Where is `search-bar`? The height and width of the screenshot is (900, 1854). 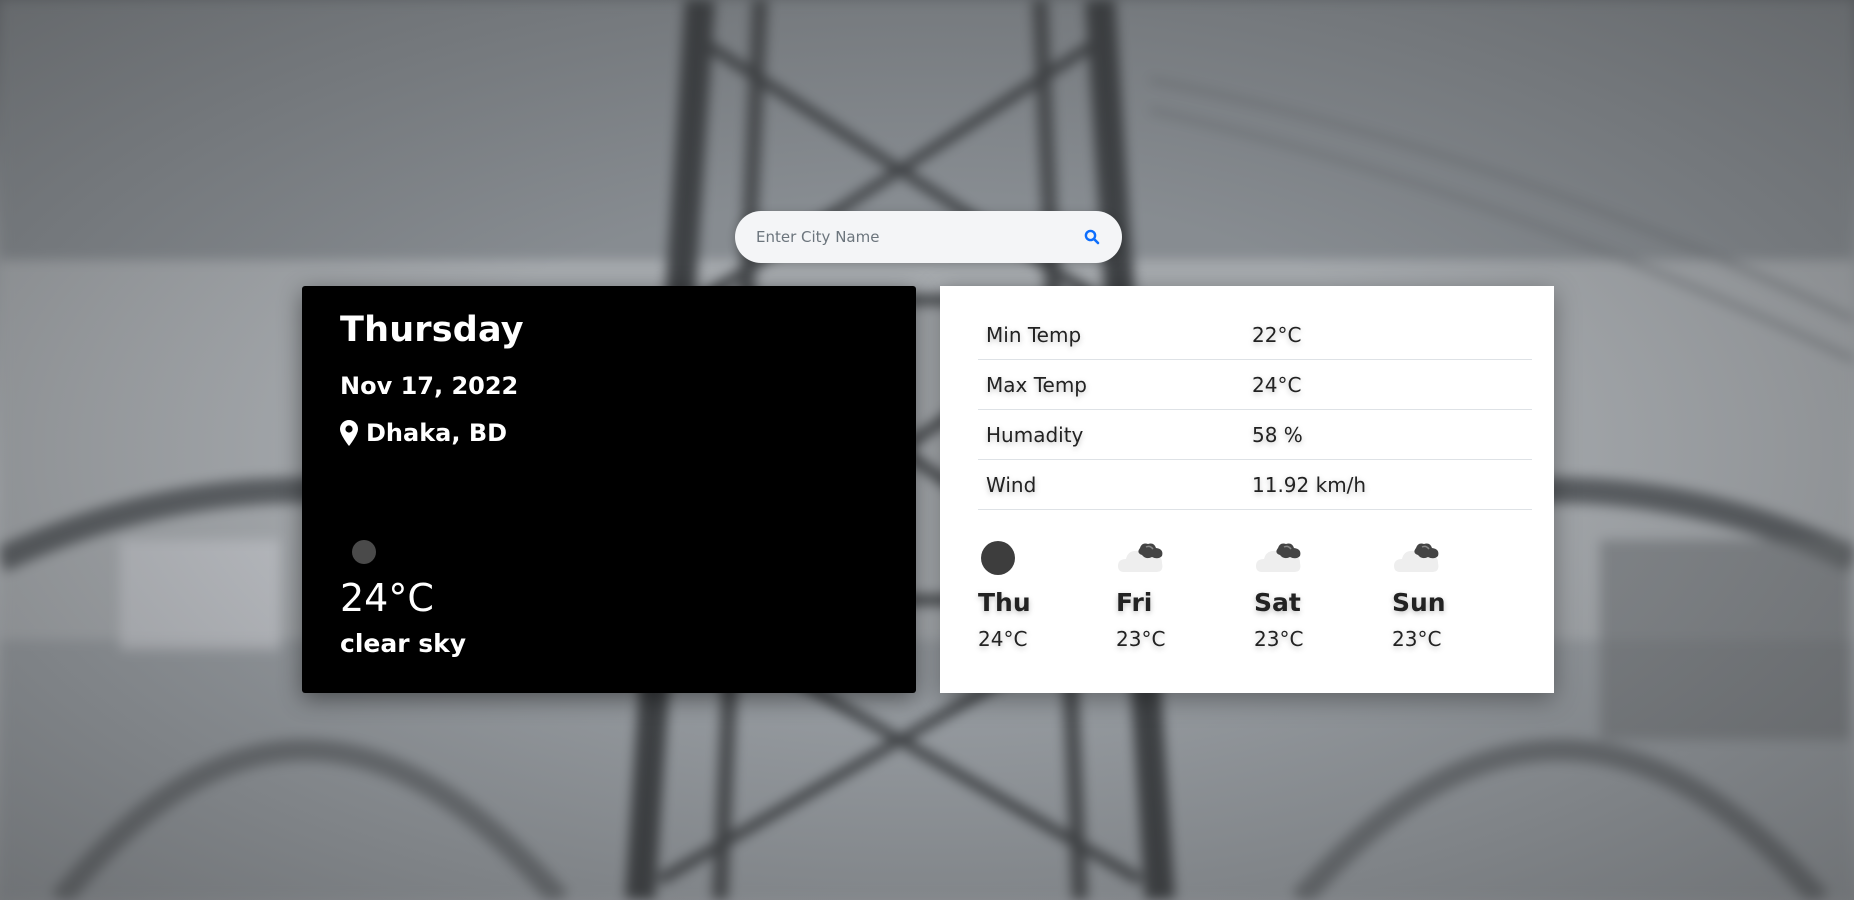
search-bar is located at coordinates (928, 237).